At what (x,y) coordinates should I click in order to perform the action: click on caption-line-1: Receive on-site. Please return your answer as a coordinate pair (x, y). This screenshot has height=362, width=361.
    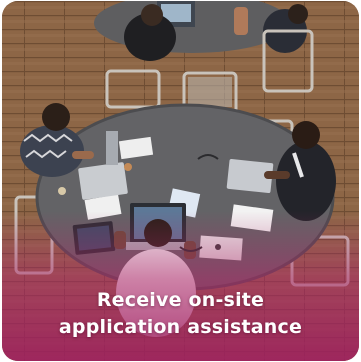
    Looking at the image, I should click on (180, 300).